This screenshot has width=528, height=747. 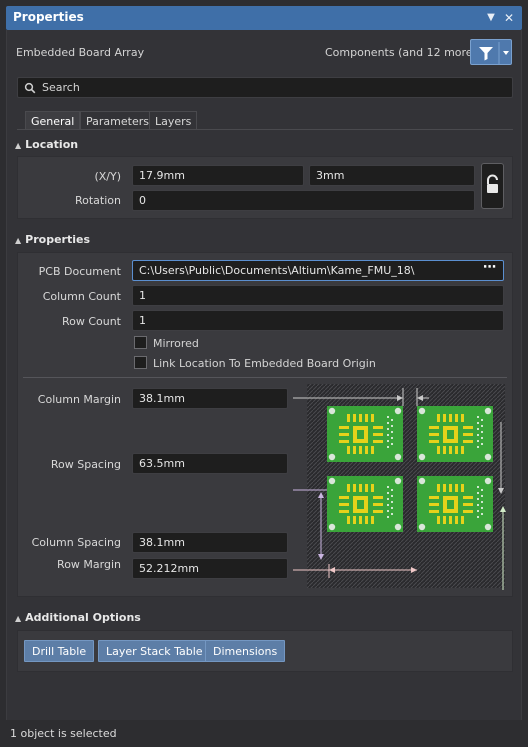 What do you see at coordinates (80, 52) in the screenshot?
I see `object-type-label: Embedded Board Array` at bounding box center [80, 52].